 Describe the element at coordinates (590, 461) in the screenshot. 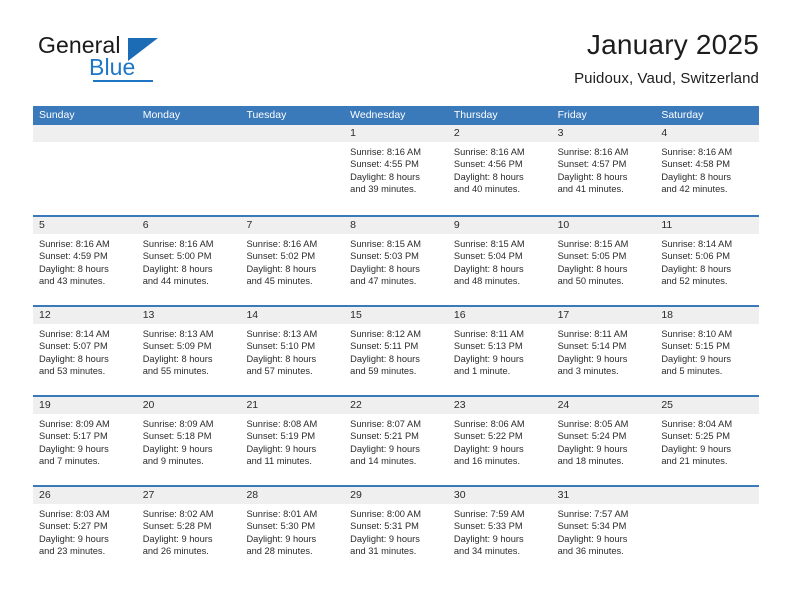

I see `day-detail-line: and 18 minutes.` at that location.